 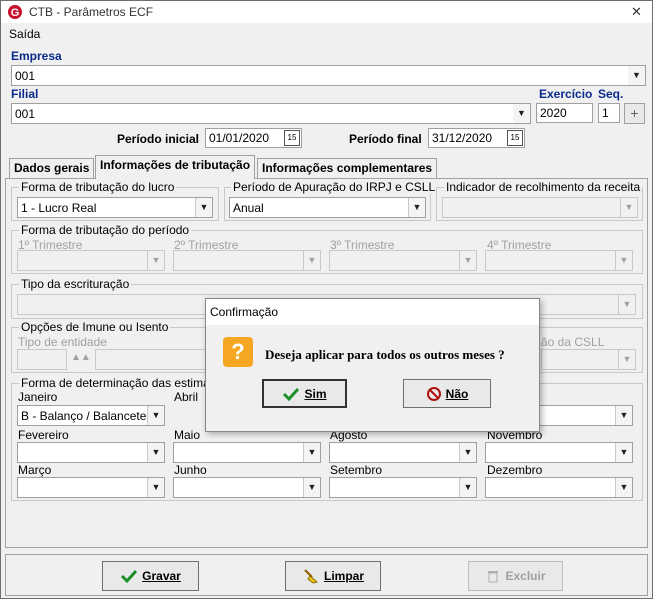 I want to click on tab-informacoes-complementares: Informações complementares, so click(x=347, y=168).